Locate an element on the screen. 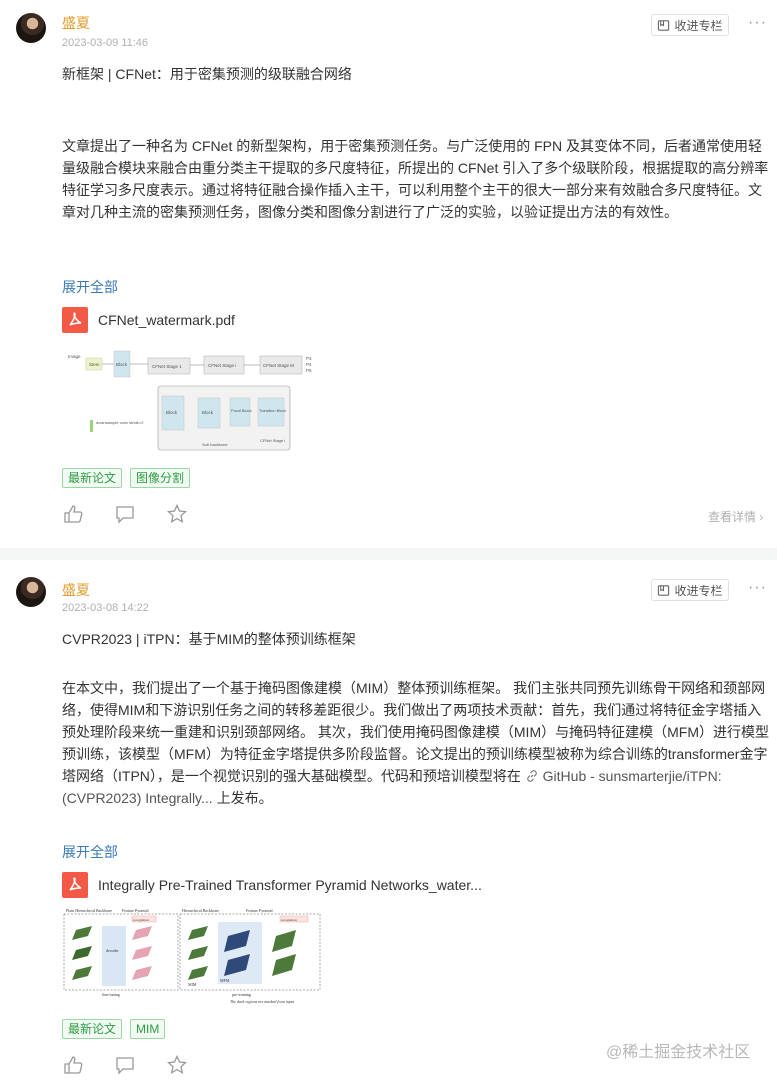  diagram-label: Image is located at coordinates (74, 356).